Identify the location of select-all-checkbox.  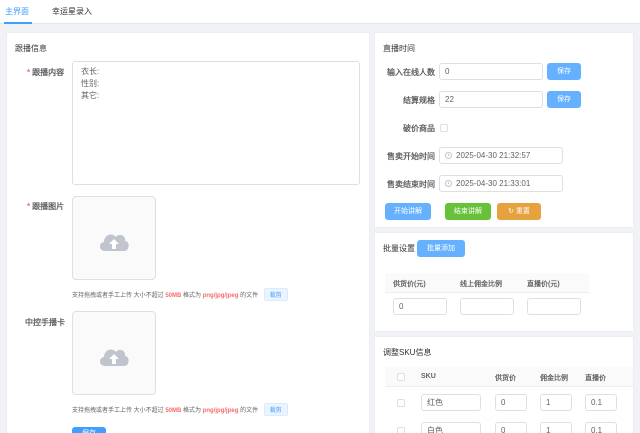
(401, 377).